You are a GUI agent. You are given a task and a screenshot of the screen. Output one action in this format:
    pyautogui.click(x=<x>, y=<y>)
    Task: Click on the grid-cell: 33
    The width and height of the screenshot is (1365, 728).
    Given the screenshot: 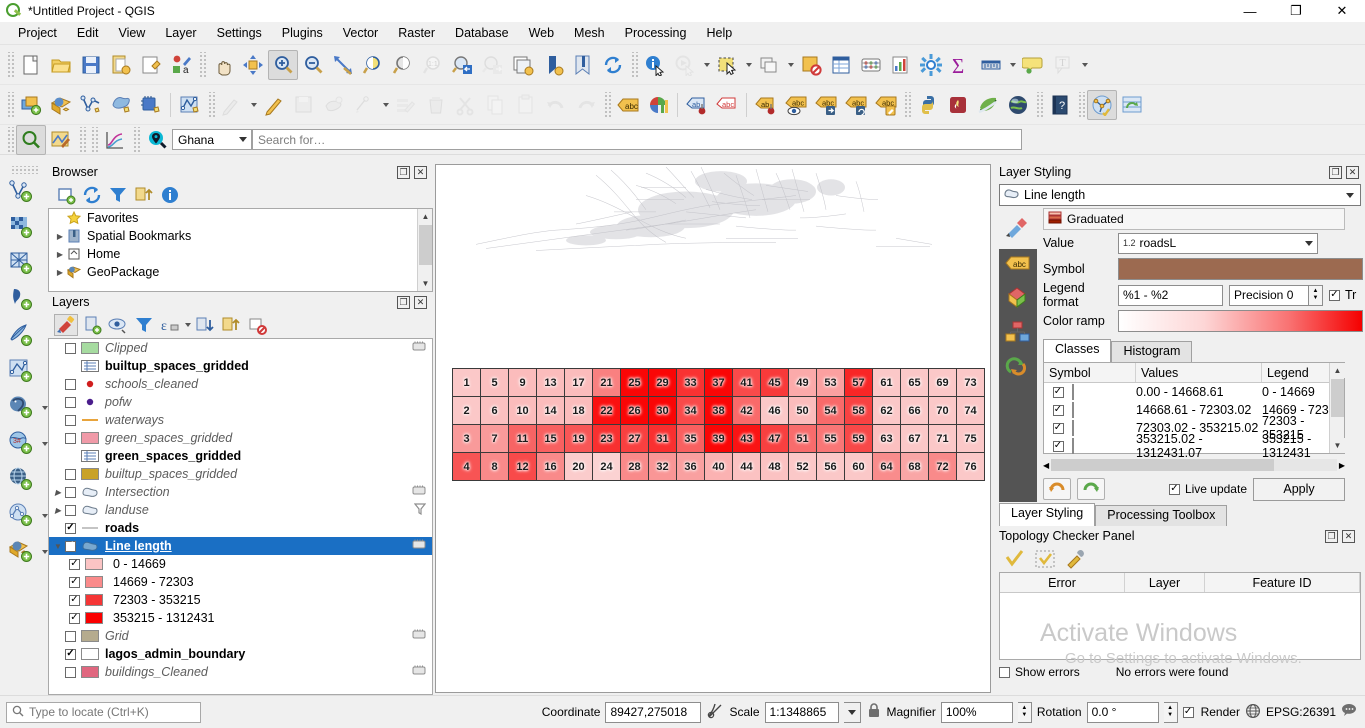 What is the action you would take?
    pyautogui.click(x=690, y=382)
    